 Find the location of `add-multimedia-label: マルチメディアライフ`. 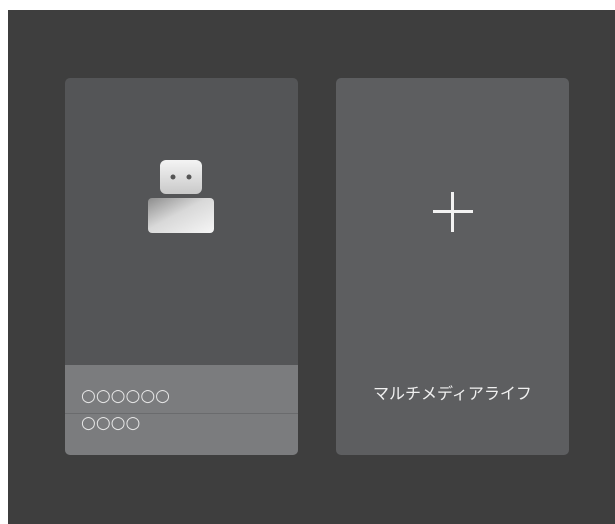

add-multimedia-label: マルチメディアライフ is located at coordinates (452, 393).